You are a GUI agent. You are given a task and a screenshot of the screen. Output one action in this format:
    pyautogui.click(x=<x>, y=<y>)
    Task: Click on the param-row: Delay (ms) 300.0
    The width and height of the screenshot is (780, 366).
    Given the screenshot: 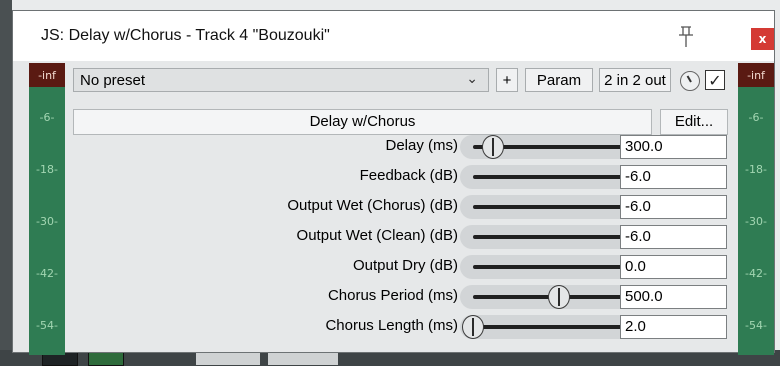 What is the action you would take?
    pyautogui.click(x=400, y=147)
    